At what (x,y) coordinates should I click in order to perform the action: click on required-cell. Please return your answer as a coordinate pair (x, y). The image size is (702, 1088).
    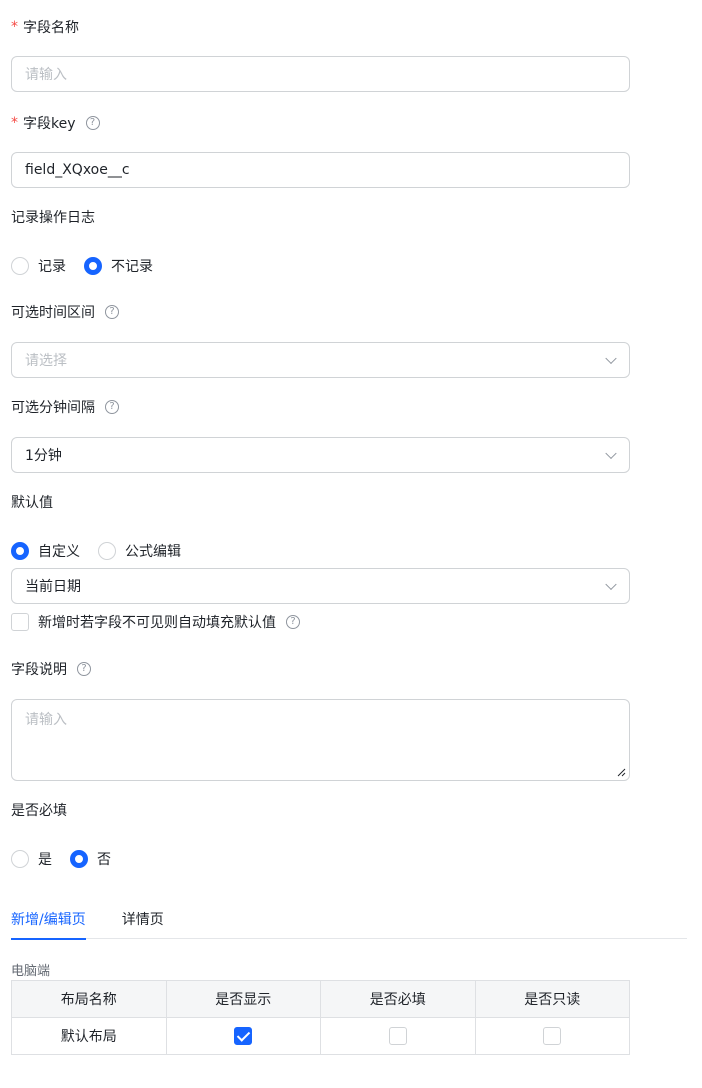
    Looking at the image, I should click on (398, 1036).